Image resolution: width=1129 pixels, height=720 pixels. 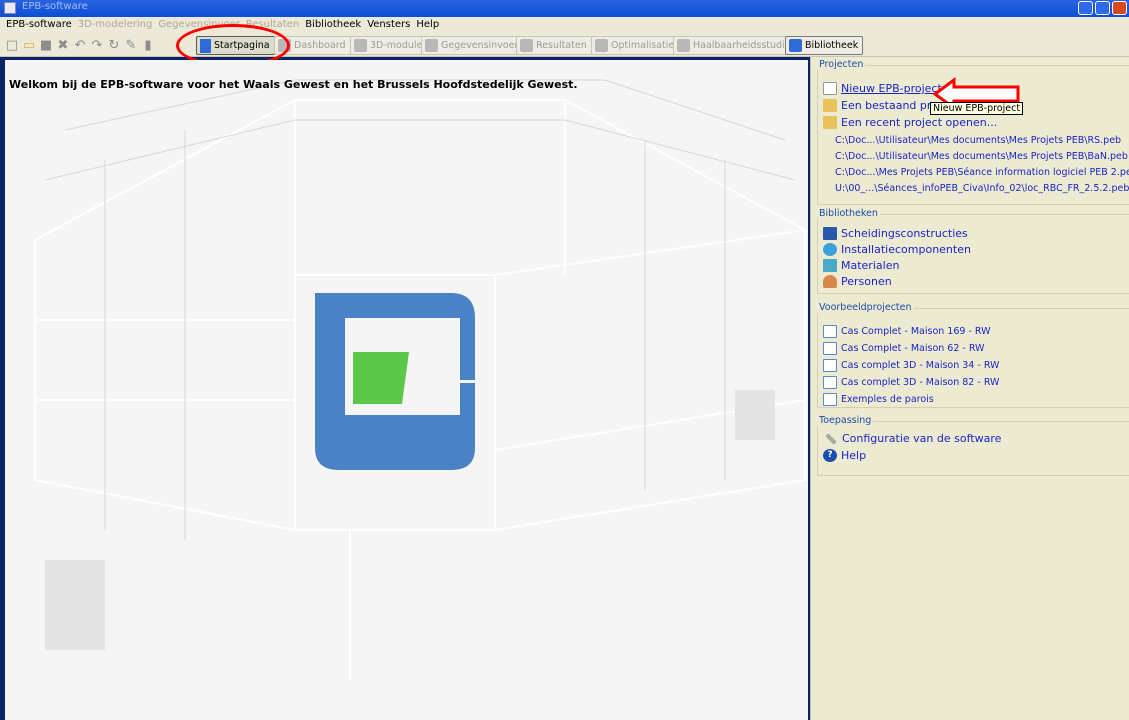 What do you see at coordinates (830, 265) in the screenshot?
I see `material-icon` at bounding box center [830, 265].